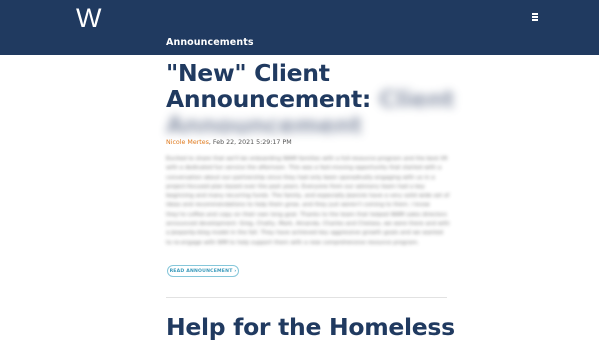  Describe the element at coordinates (187, 142) in the screenshot. I see `author-link: Nicole Mertes` at that location.